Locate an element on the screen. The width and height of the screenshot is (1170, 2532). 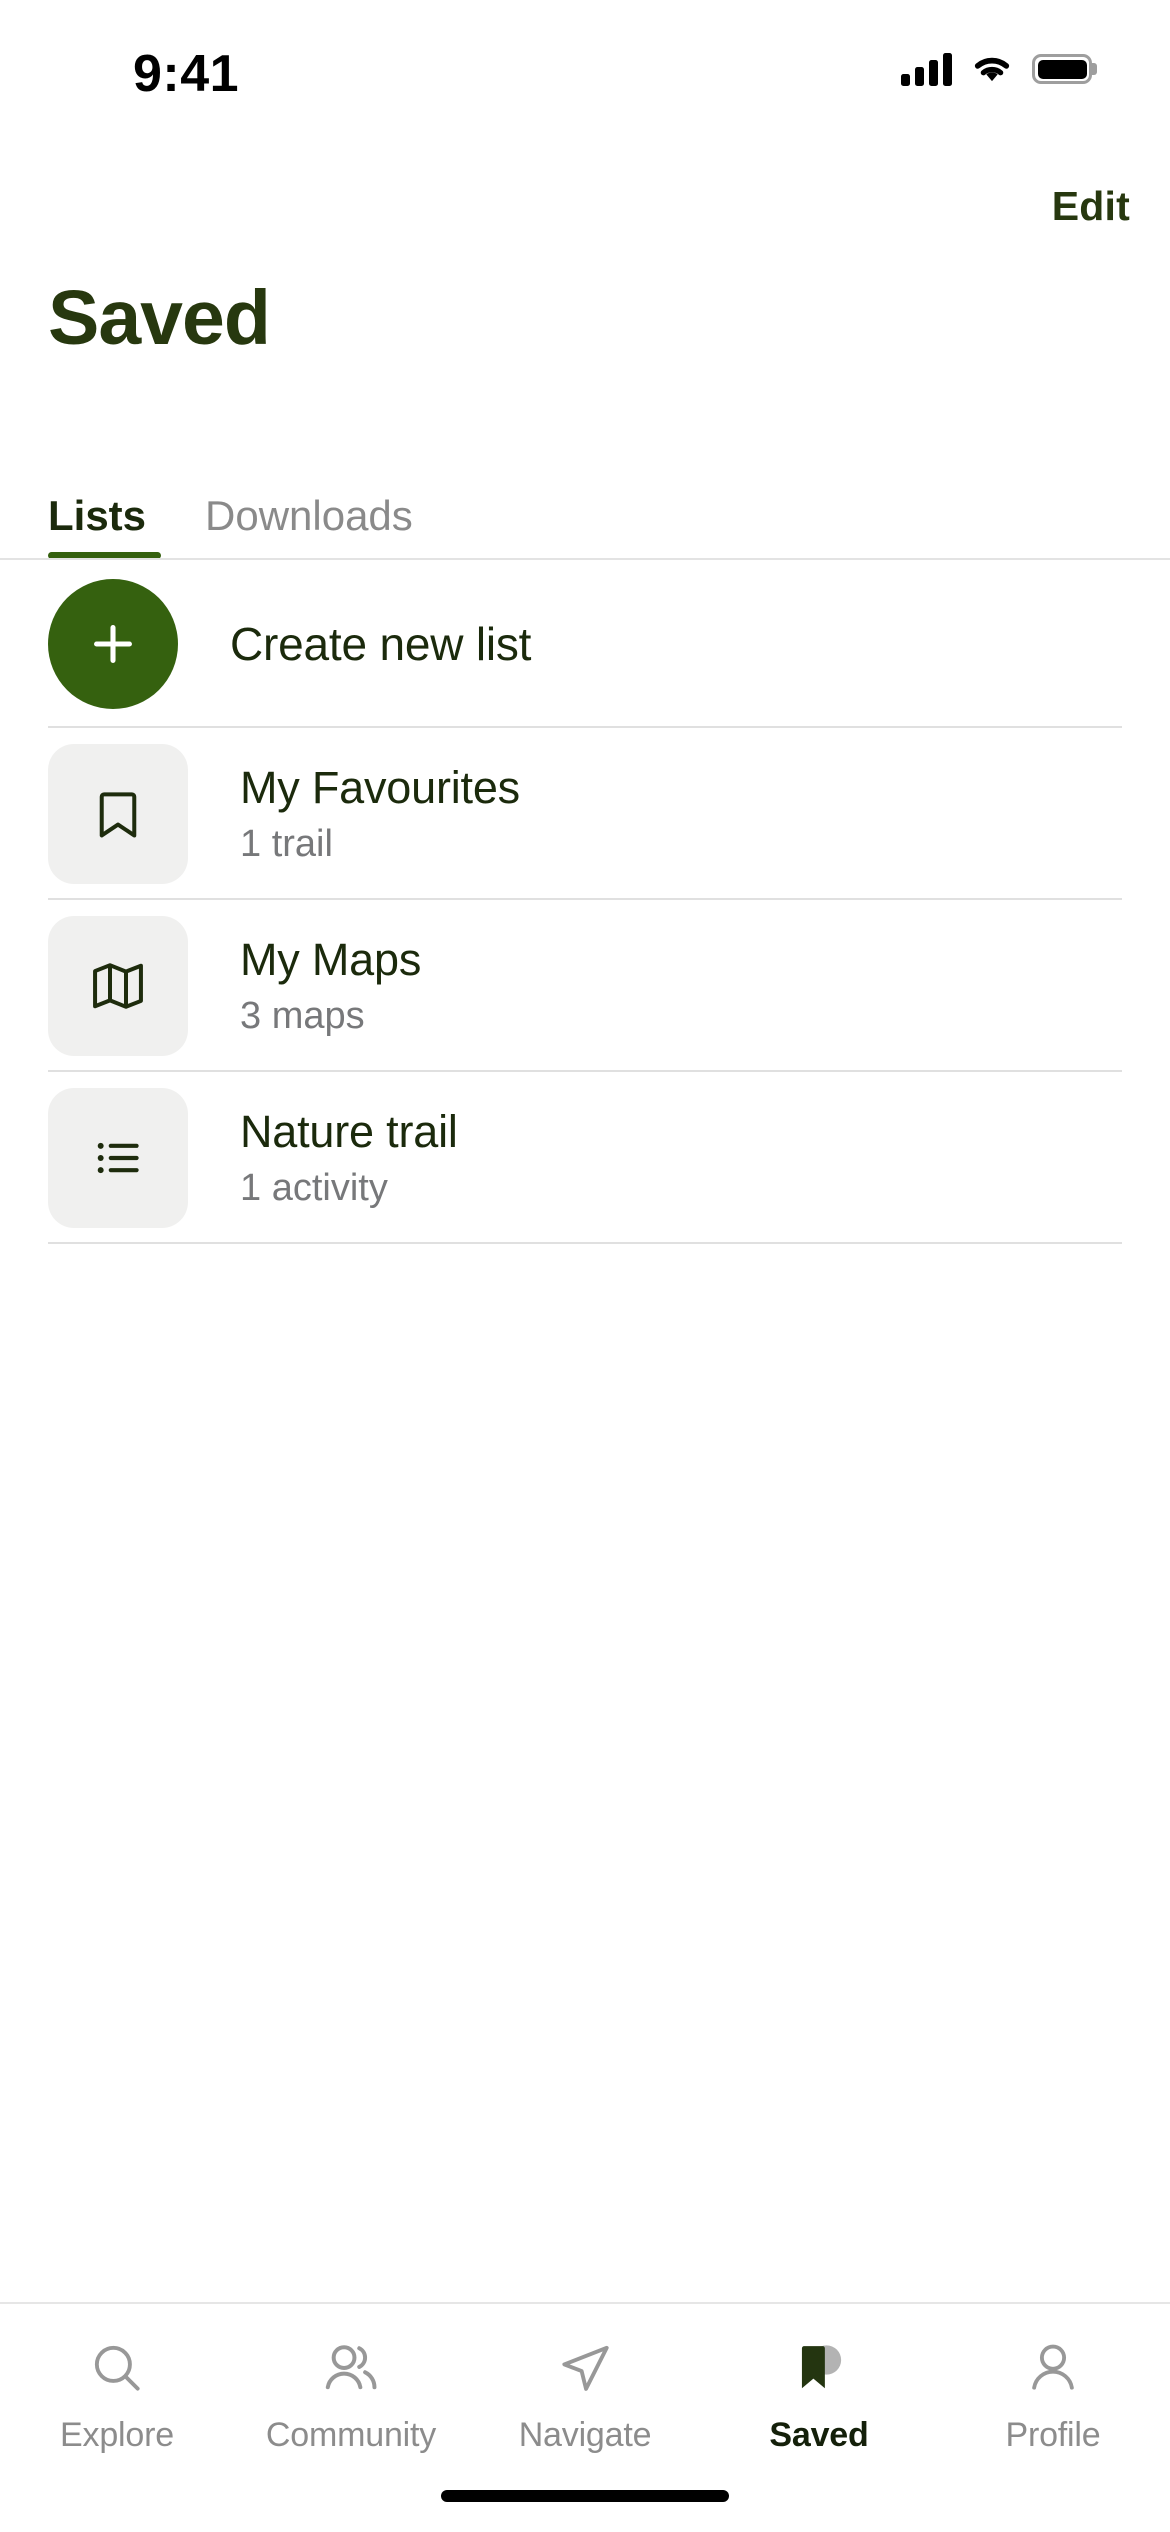
list-item-subtitle: 1 trail is located at coordinates (286, 843).